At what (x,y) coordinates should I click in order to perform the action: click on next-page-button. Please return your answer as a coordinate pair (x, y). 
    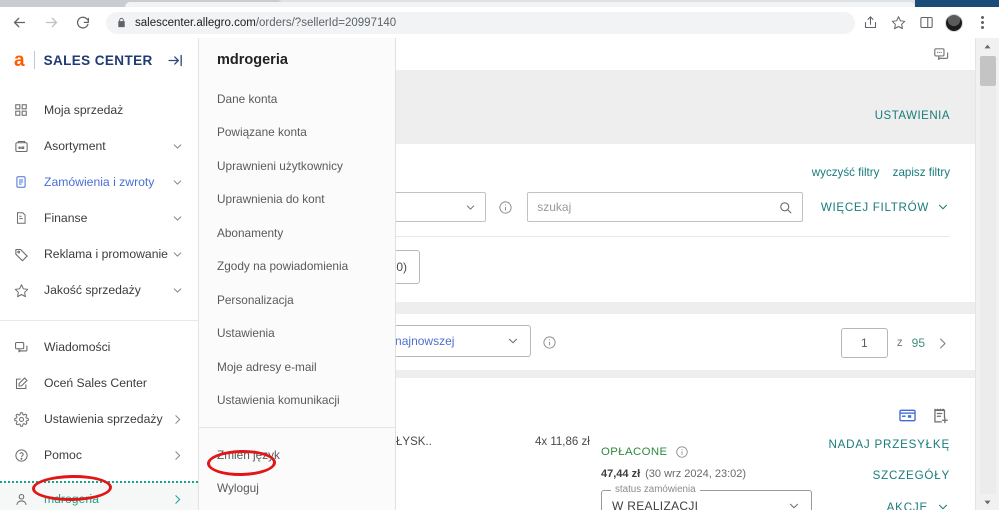
    Looking at the image, I should click on (942, 343).